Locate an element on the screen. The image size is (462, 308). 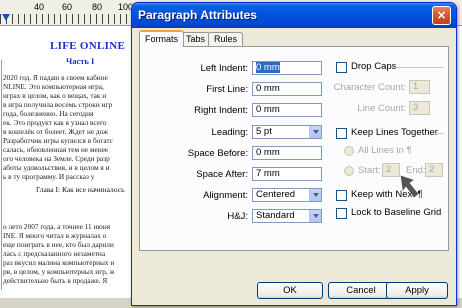
document-text-line: INE. Я много читал в журналах о is located at coordinates (55, 235).